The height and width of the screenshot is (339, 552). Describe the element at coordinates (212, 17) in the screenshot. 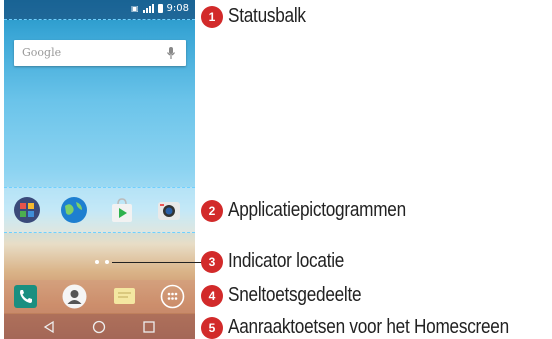

I see `callout-number-1: 1` at that location.